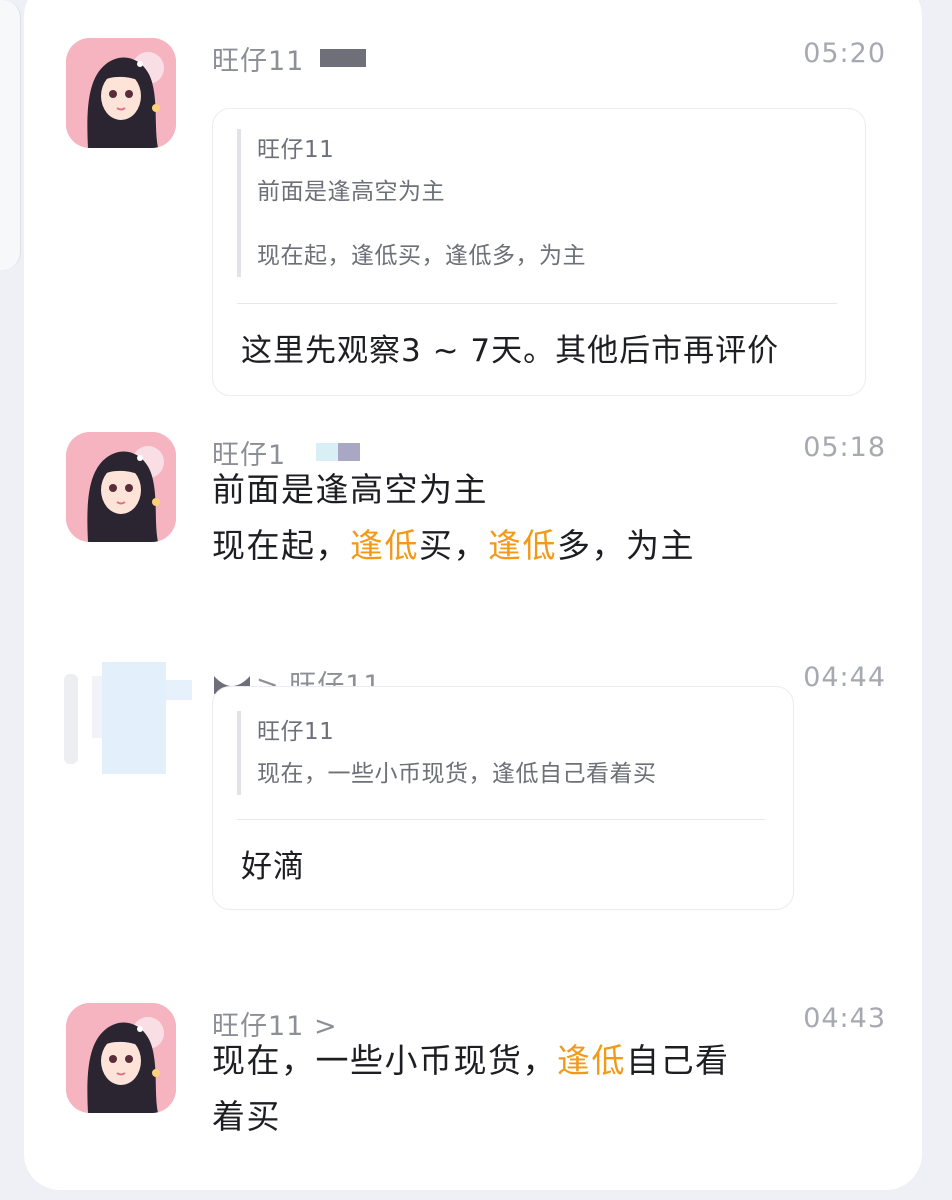 The width and height of the screenshot is (952, 1200). Describe the element at coordinates (457, 774) in the screenshot. I see `quote-text: 现在，一些小币现货，逢低自己看着买` at that location.